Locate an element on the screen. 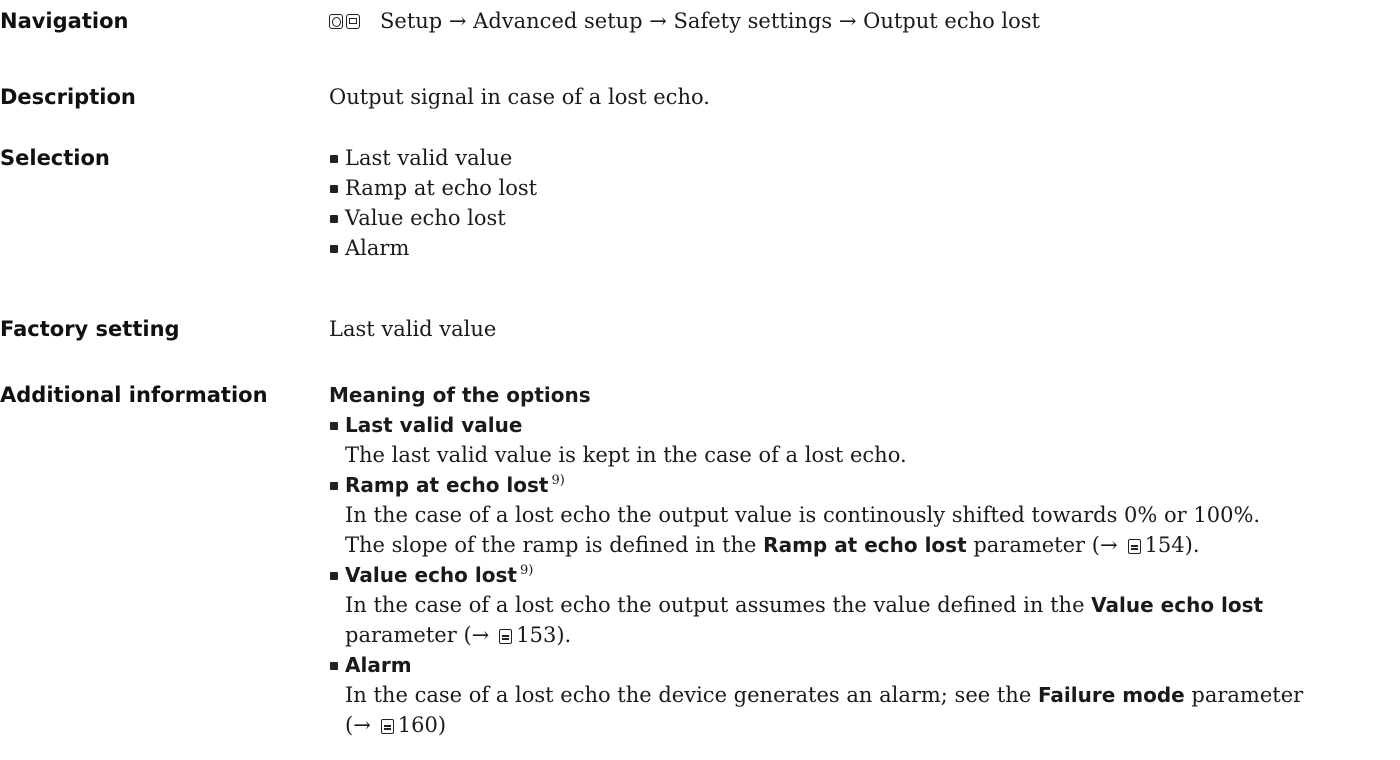 The image size is (1400, 760). page-reference: 153). is located at coordinates (543, 635).